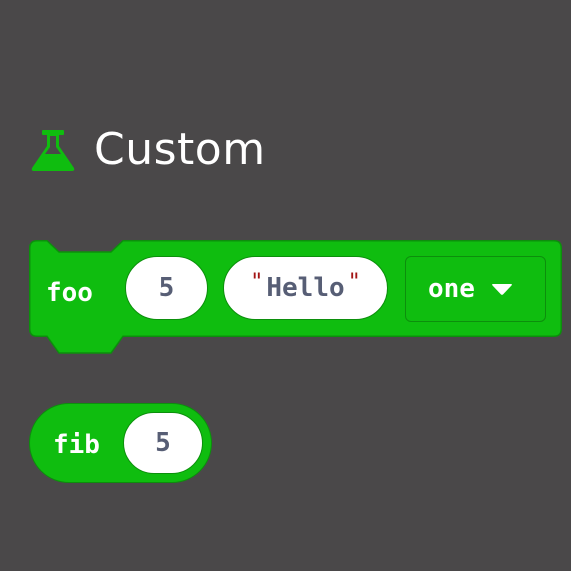 The width and height of the screenshot is (571, 571). What do you see at coordinates (502, 289) in the screenshot?
I see `triangle-down-icon` at bounding box center [502, 289].